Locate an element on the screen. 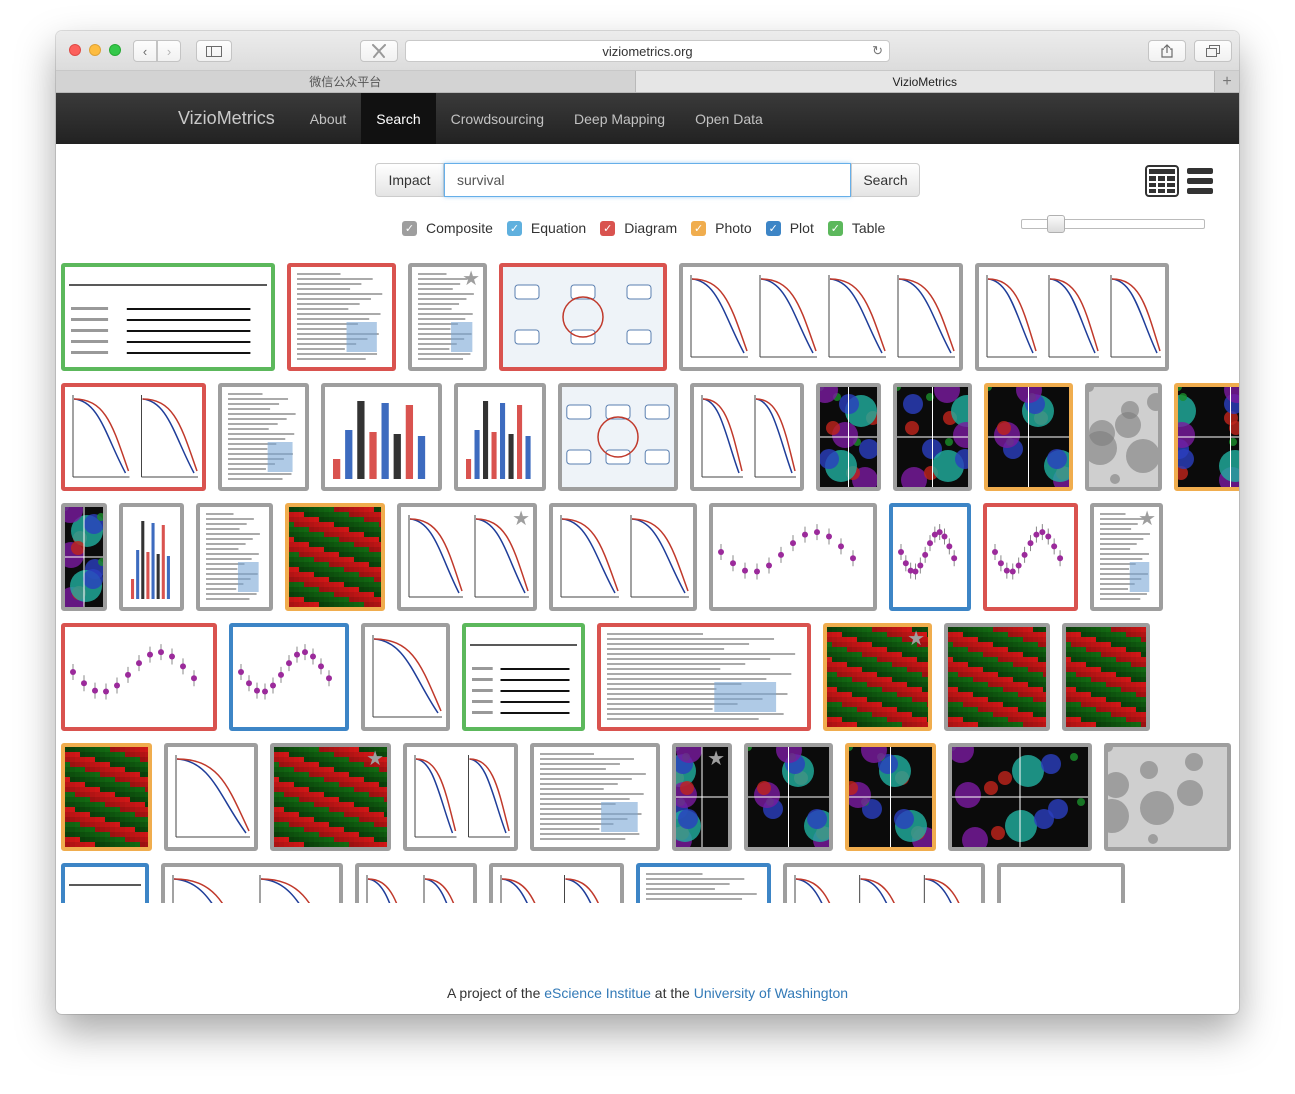  sort-impact-button: Impact is located at coordinates (409, 180).